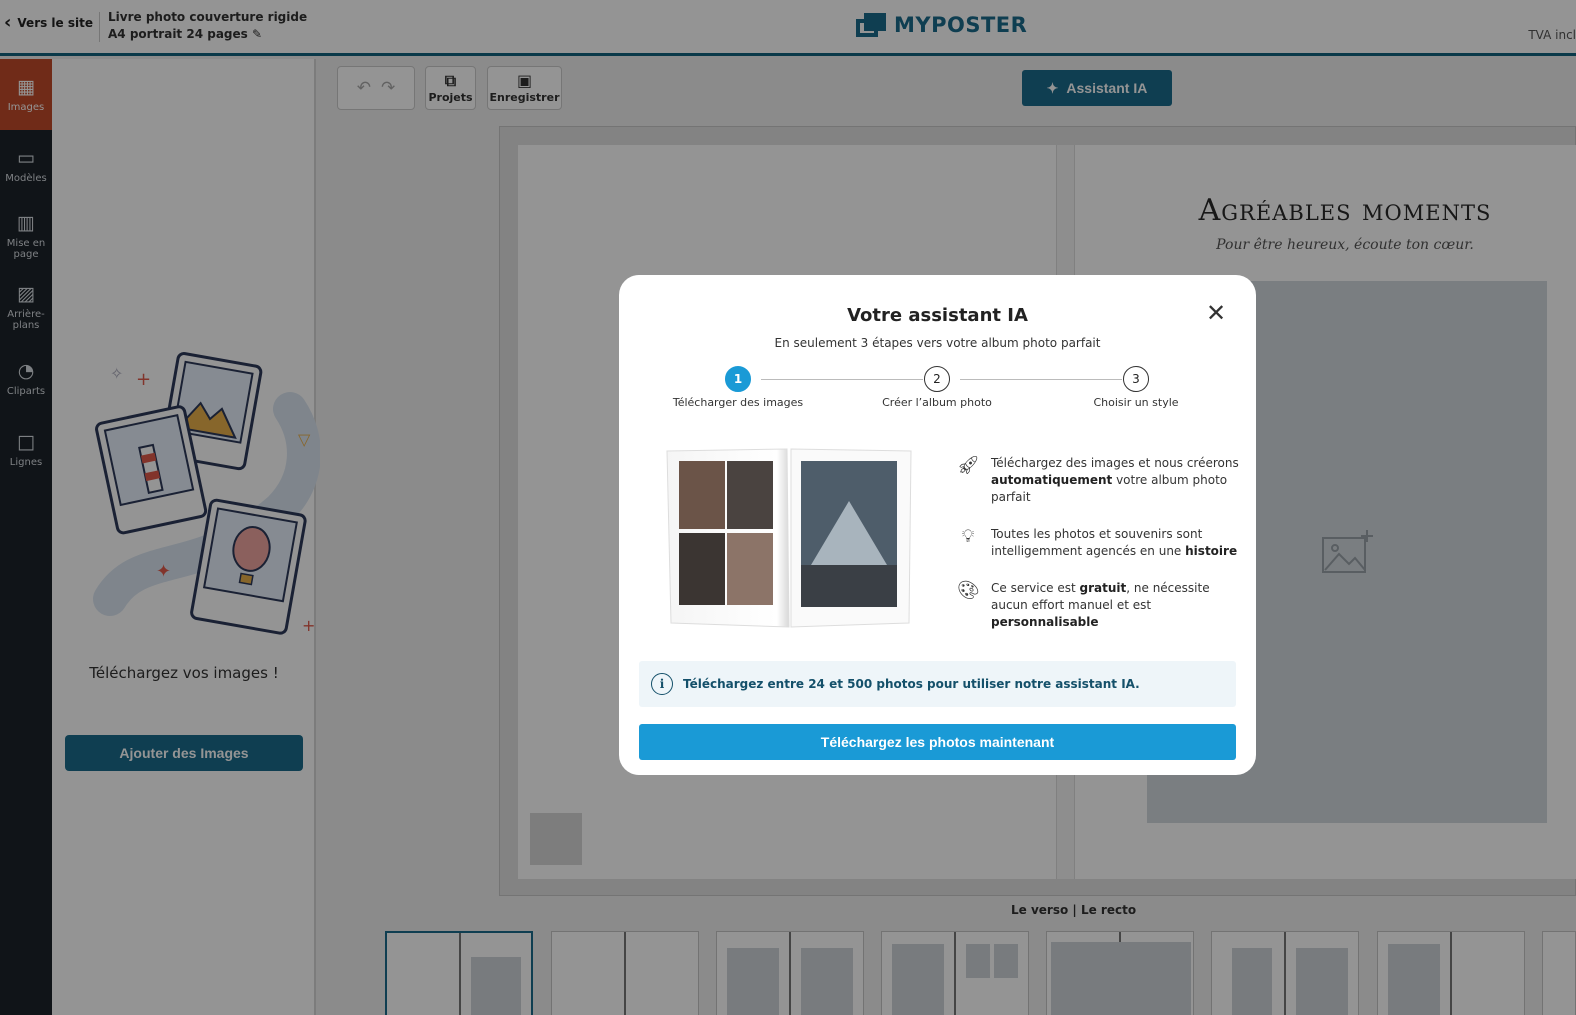  I want to click on step-2-label: Créer l’album photo, so click(937, 402).